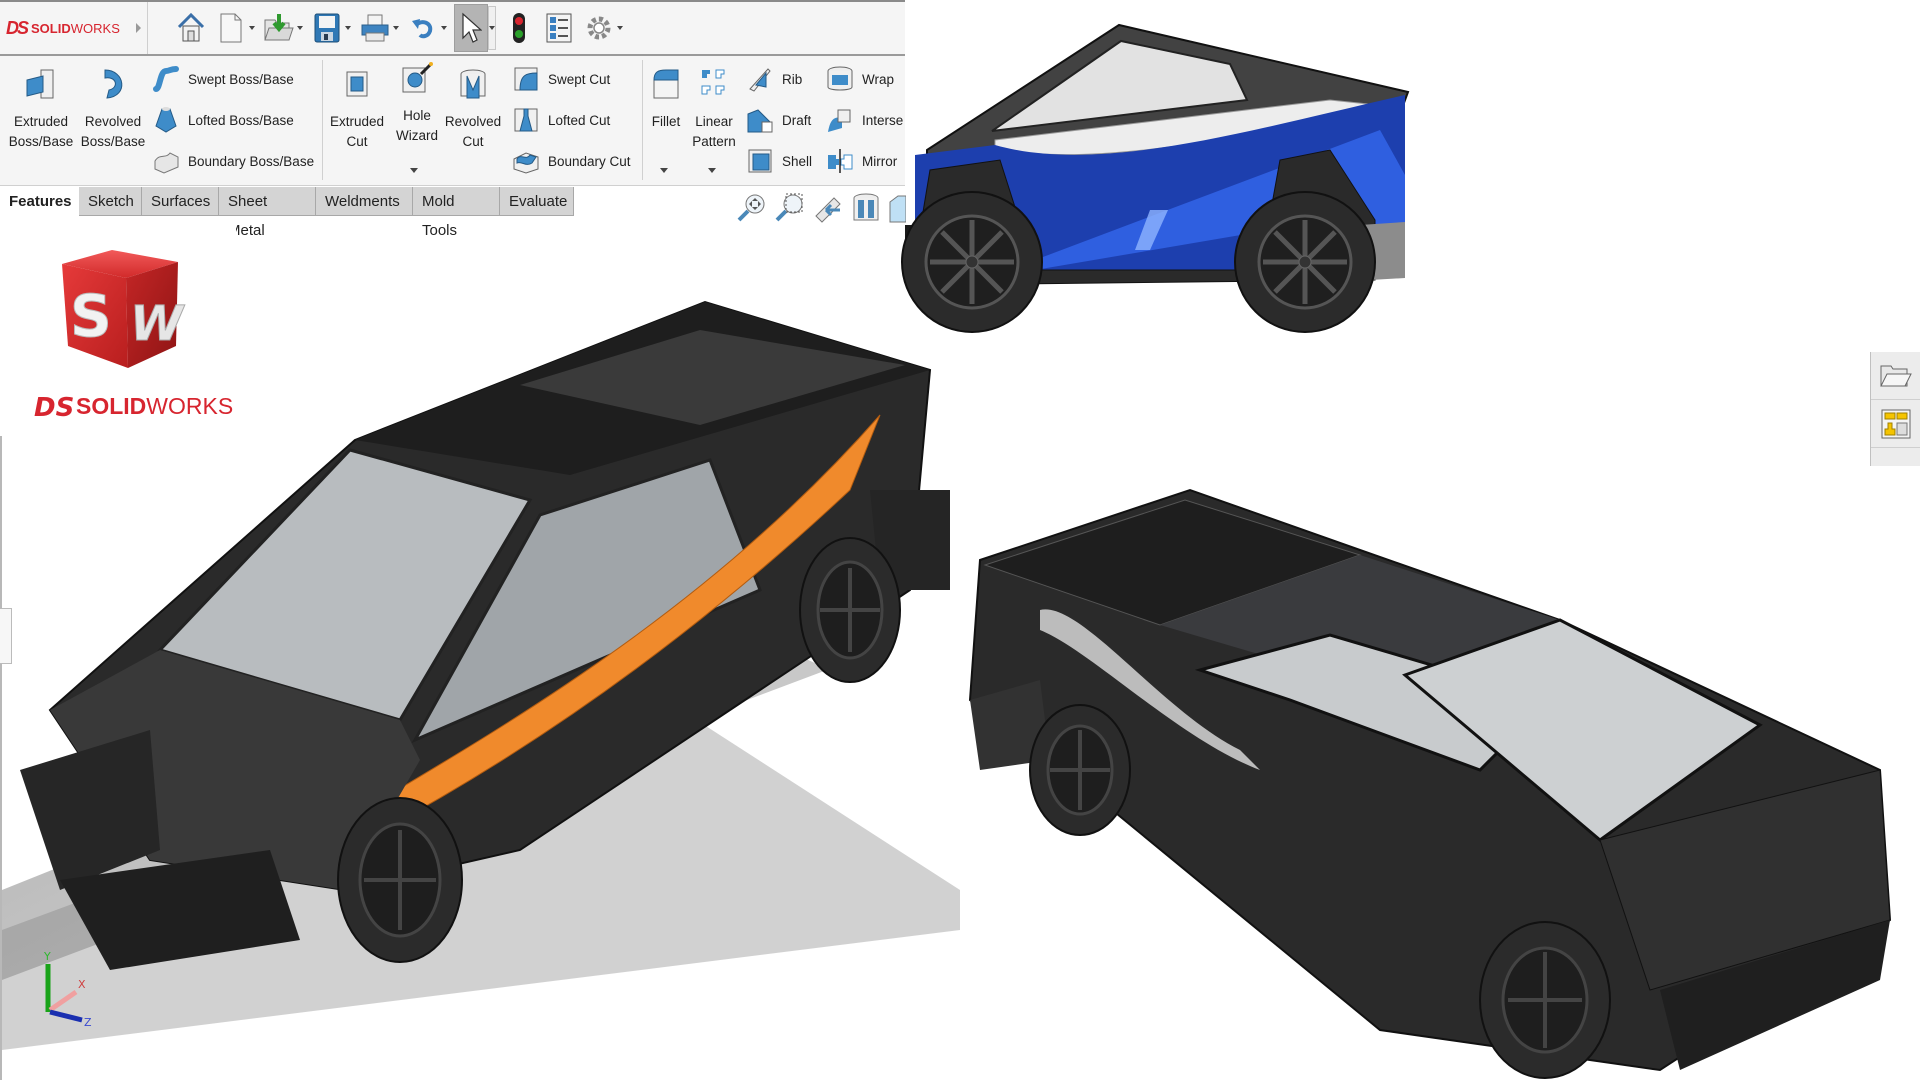  What do you see at coordinates (642, 120) in the screenshot?
I see `group-separator` at bounding box center [642, 120].